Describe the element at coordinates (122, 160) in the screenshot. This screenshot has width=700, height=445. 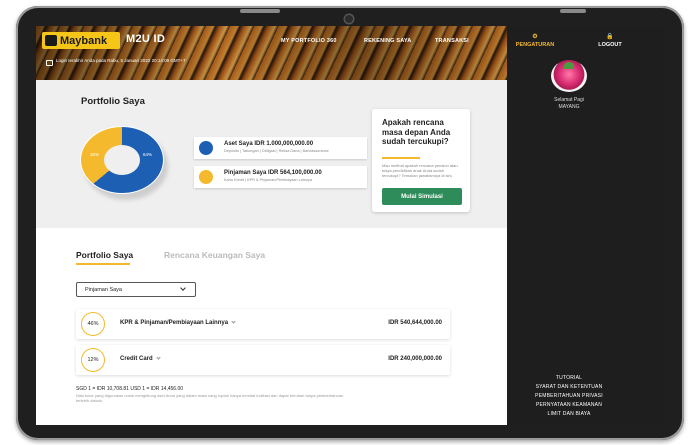
I see `donut-hole` at that location.